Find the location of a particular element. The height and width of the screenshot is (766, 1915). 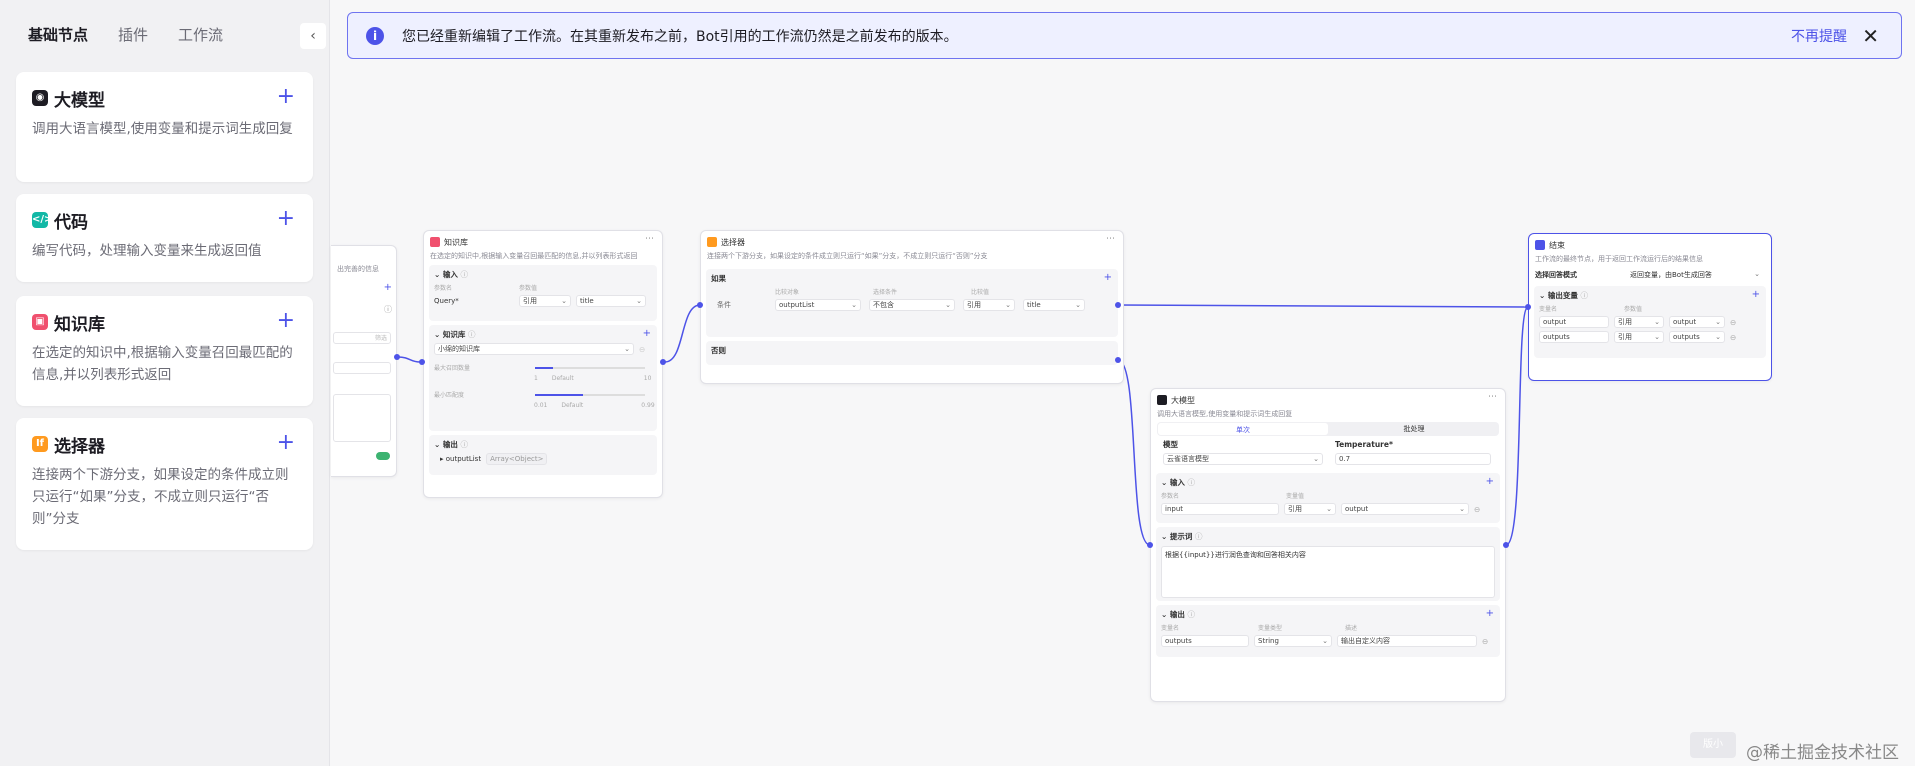

section-title: 输入 is located at coordinates (1177, 482).